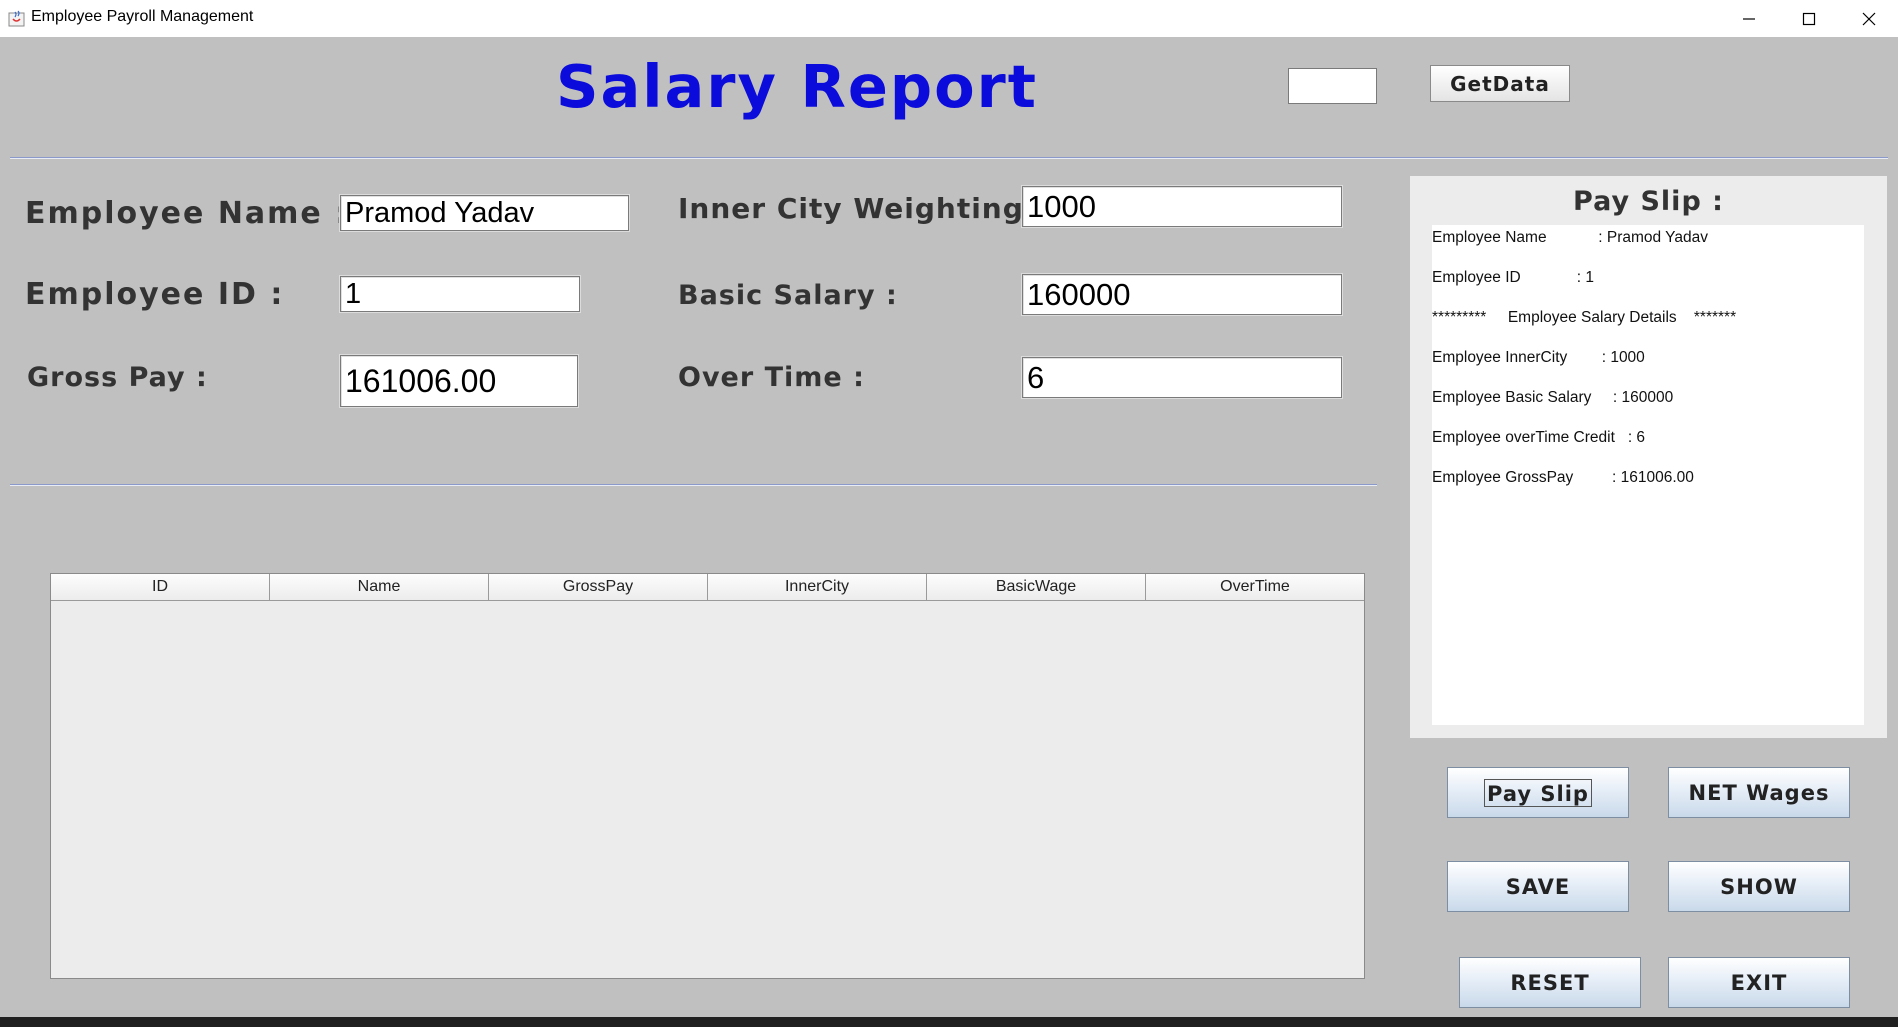 The image size is (1898, 1027). What do you see at coordinates (1036, 587) in the screenshot?
I see `column-header-basicwage: BasicWage` at bounding box center [1036, 587].